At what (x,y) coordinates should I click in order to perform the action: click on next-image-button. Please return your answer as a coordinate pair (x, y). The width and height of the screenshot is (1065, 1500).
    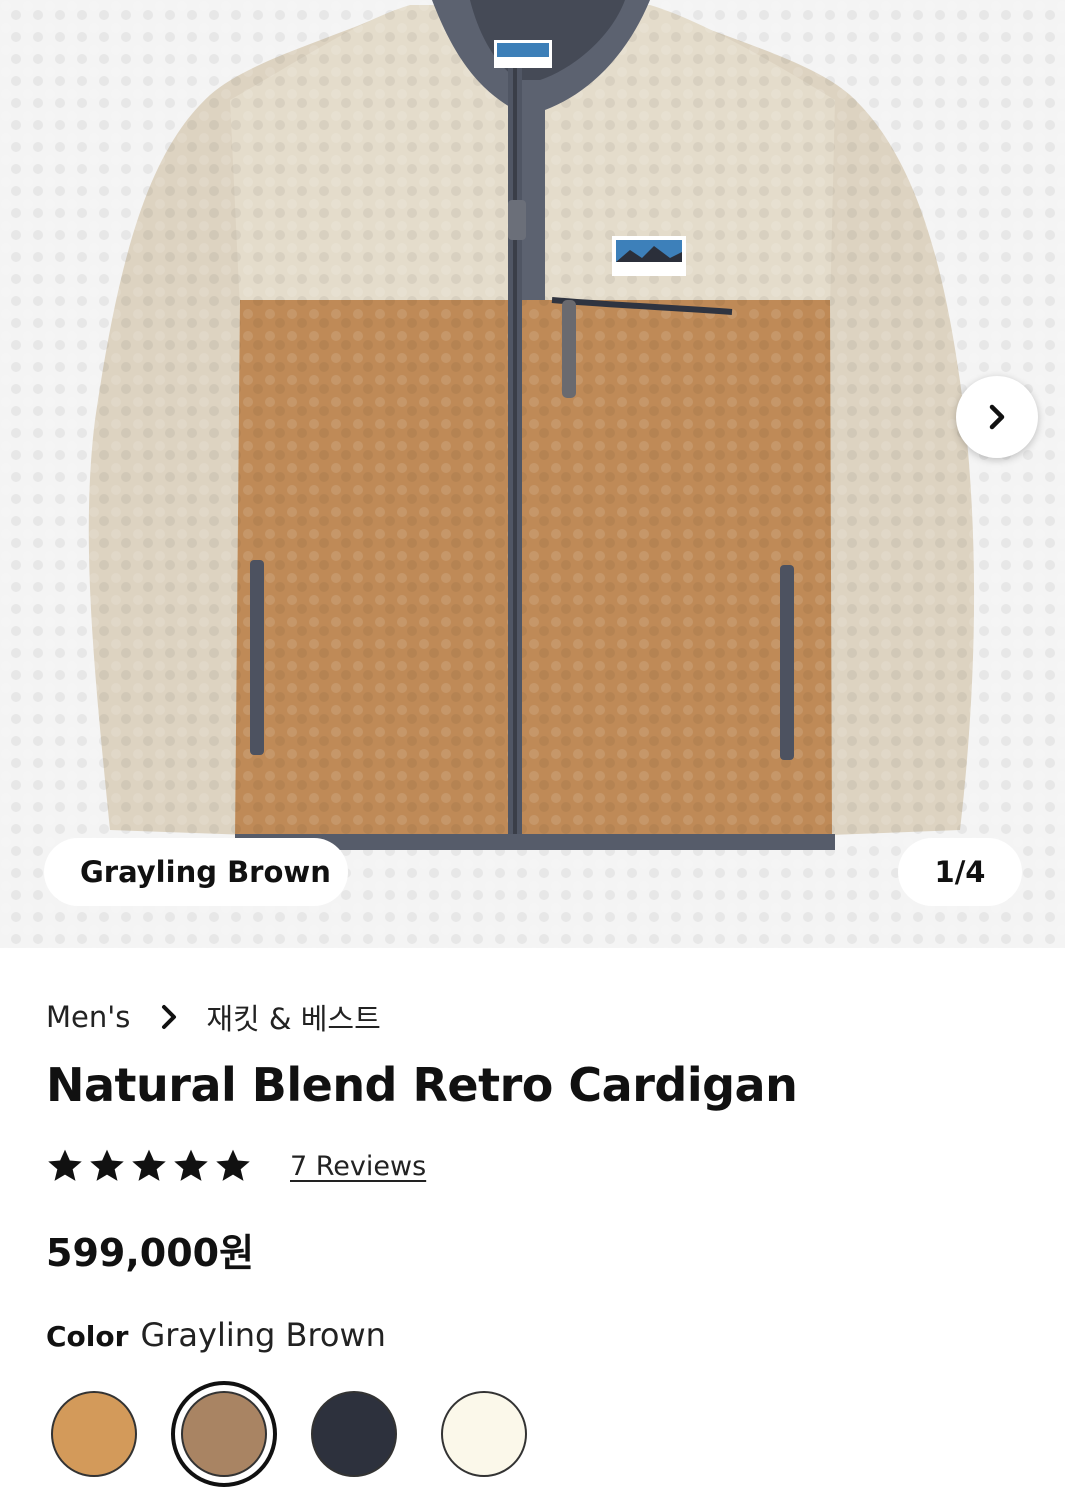
    Looking at the image, I should click on (997, 417).